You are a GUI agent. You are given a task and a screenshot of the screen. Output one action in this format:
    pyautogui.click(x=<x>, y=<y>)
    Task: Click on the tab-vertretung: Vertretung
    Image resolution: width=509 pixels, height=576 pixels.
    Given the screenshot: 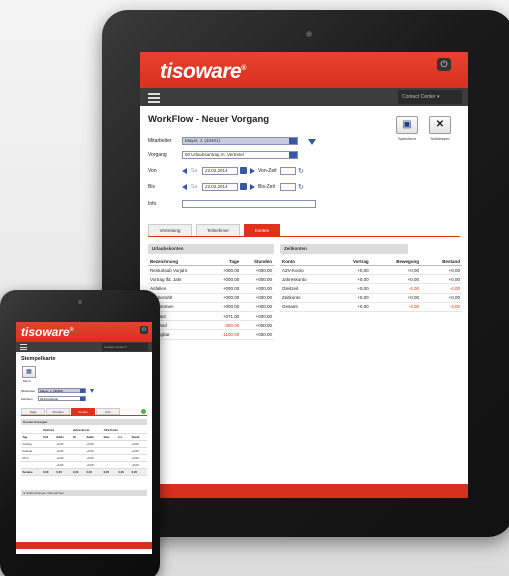 What is the action you would take?
    pyautogui.click(x=170, y=230)
    